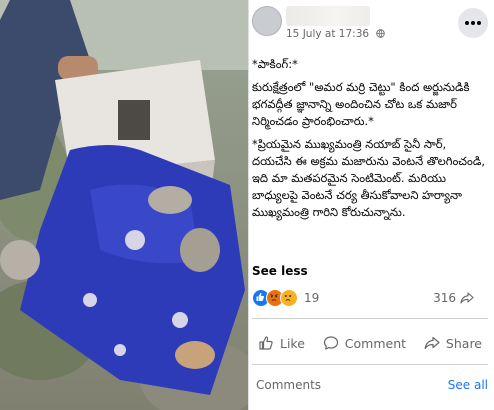  I want to click on post-meta: 15 July at 17:36, so click(336, 34).